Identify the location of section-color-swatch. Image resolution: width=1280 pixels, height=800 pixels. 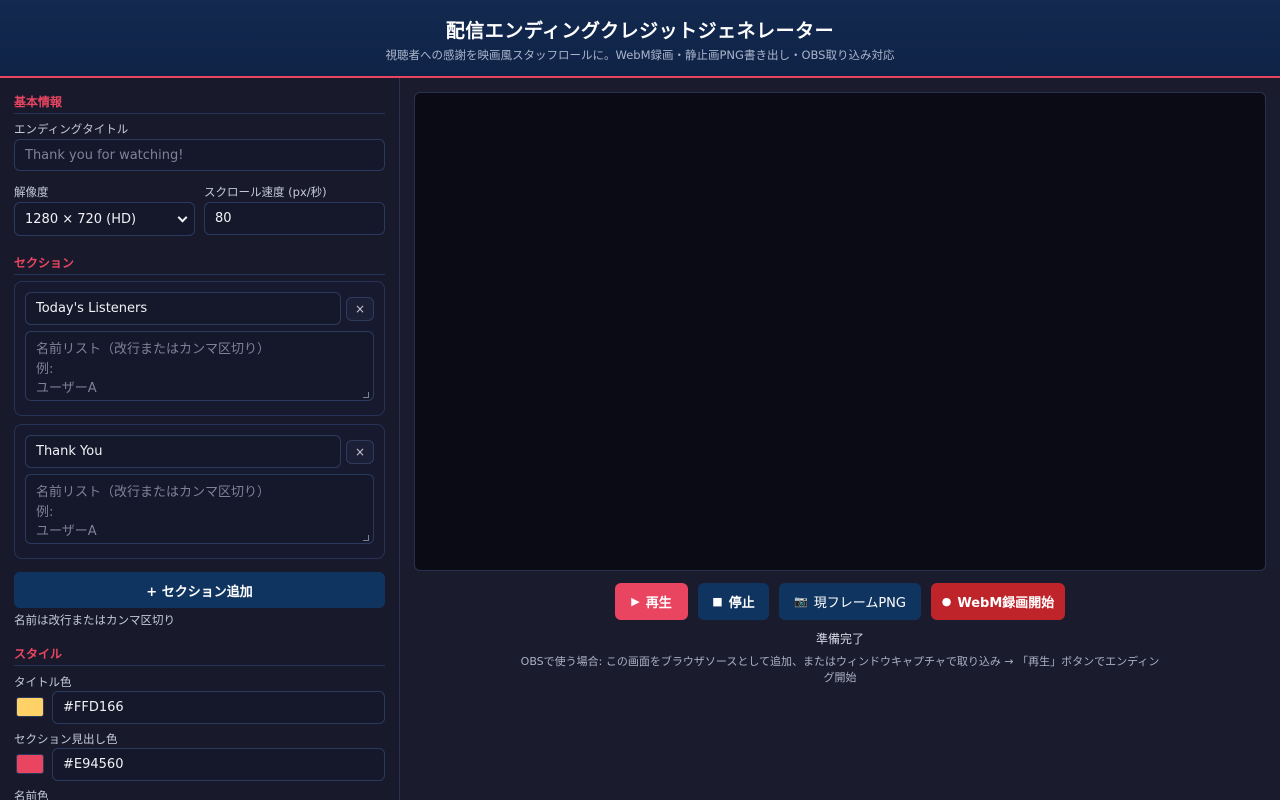
(30, 764).